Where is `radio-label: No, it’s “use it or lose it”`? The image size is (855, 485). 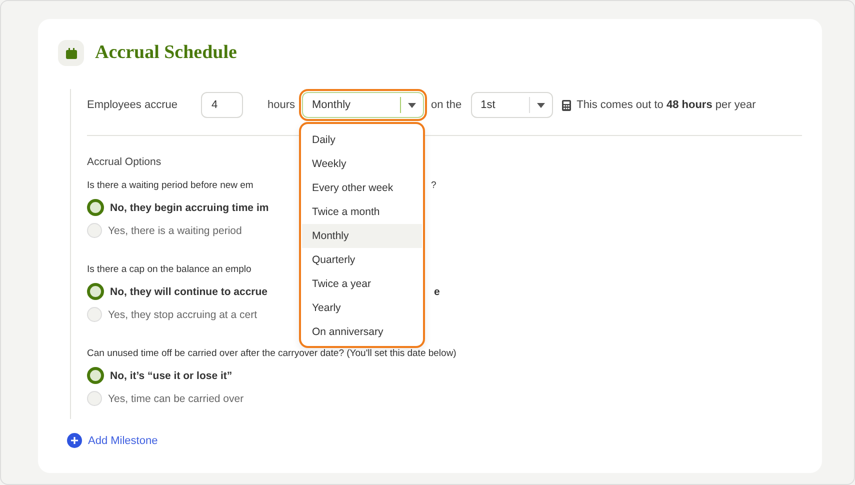
radio-label: No, it’s “use it or lose it” is located at coordinates (206, 376).